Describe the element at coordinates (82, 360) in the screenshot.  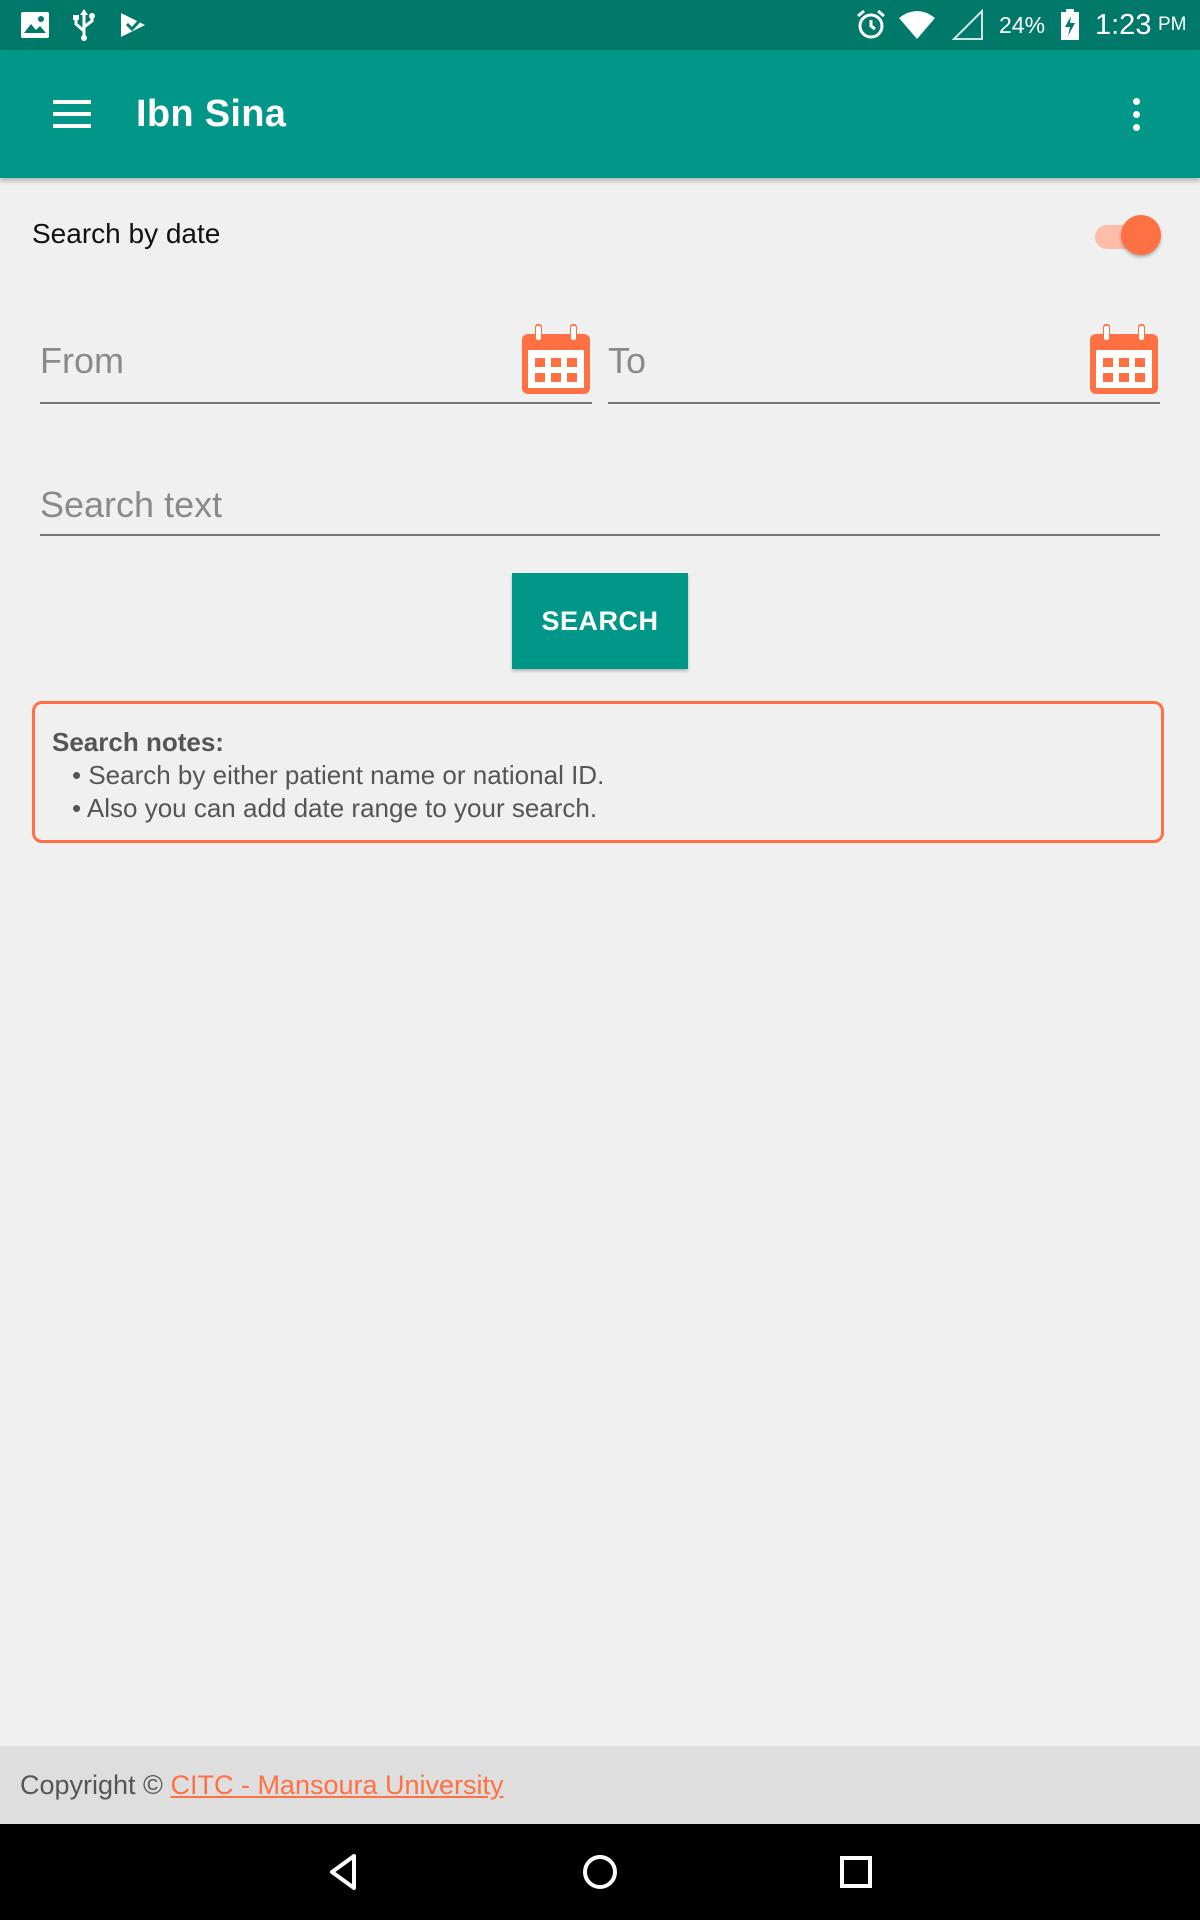
I see `from-placeholder: From` at that location.